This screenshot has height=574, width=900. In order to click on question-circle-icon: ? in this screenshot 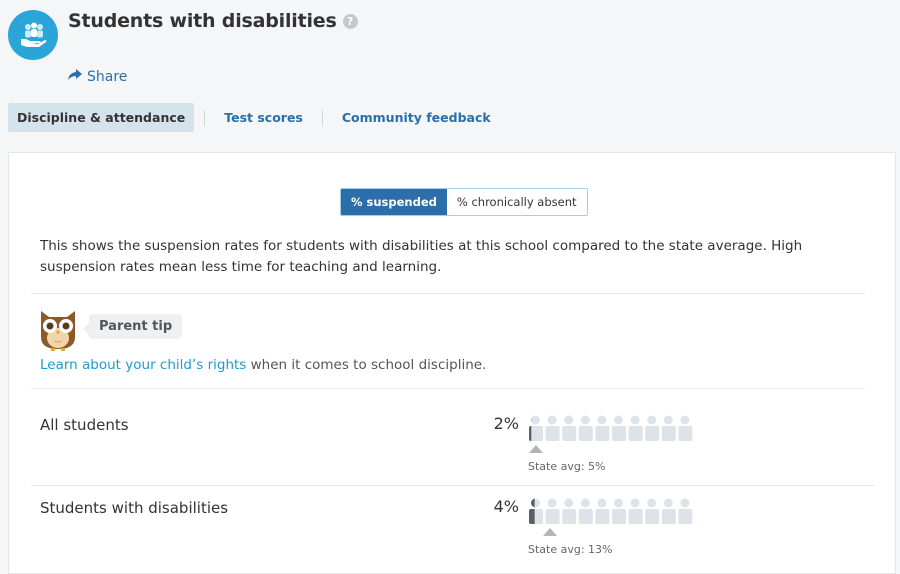, I will do `click(350, 21)`.